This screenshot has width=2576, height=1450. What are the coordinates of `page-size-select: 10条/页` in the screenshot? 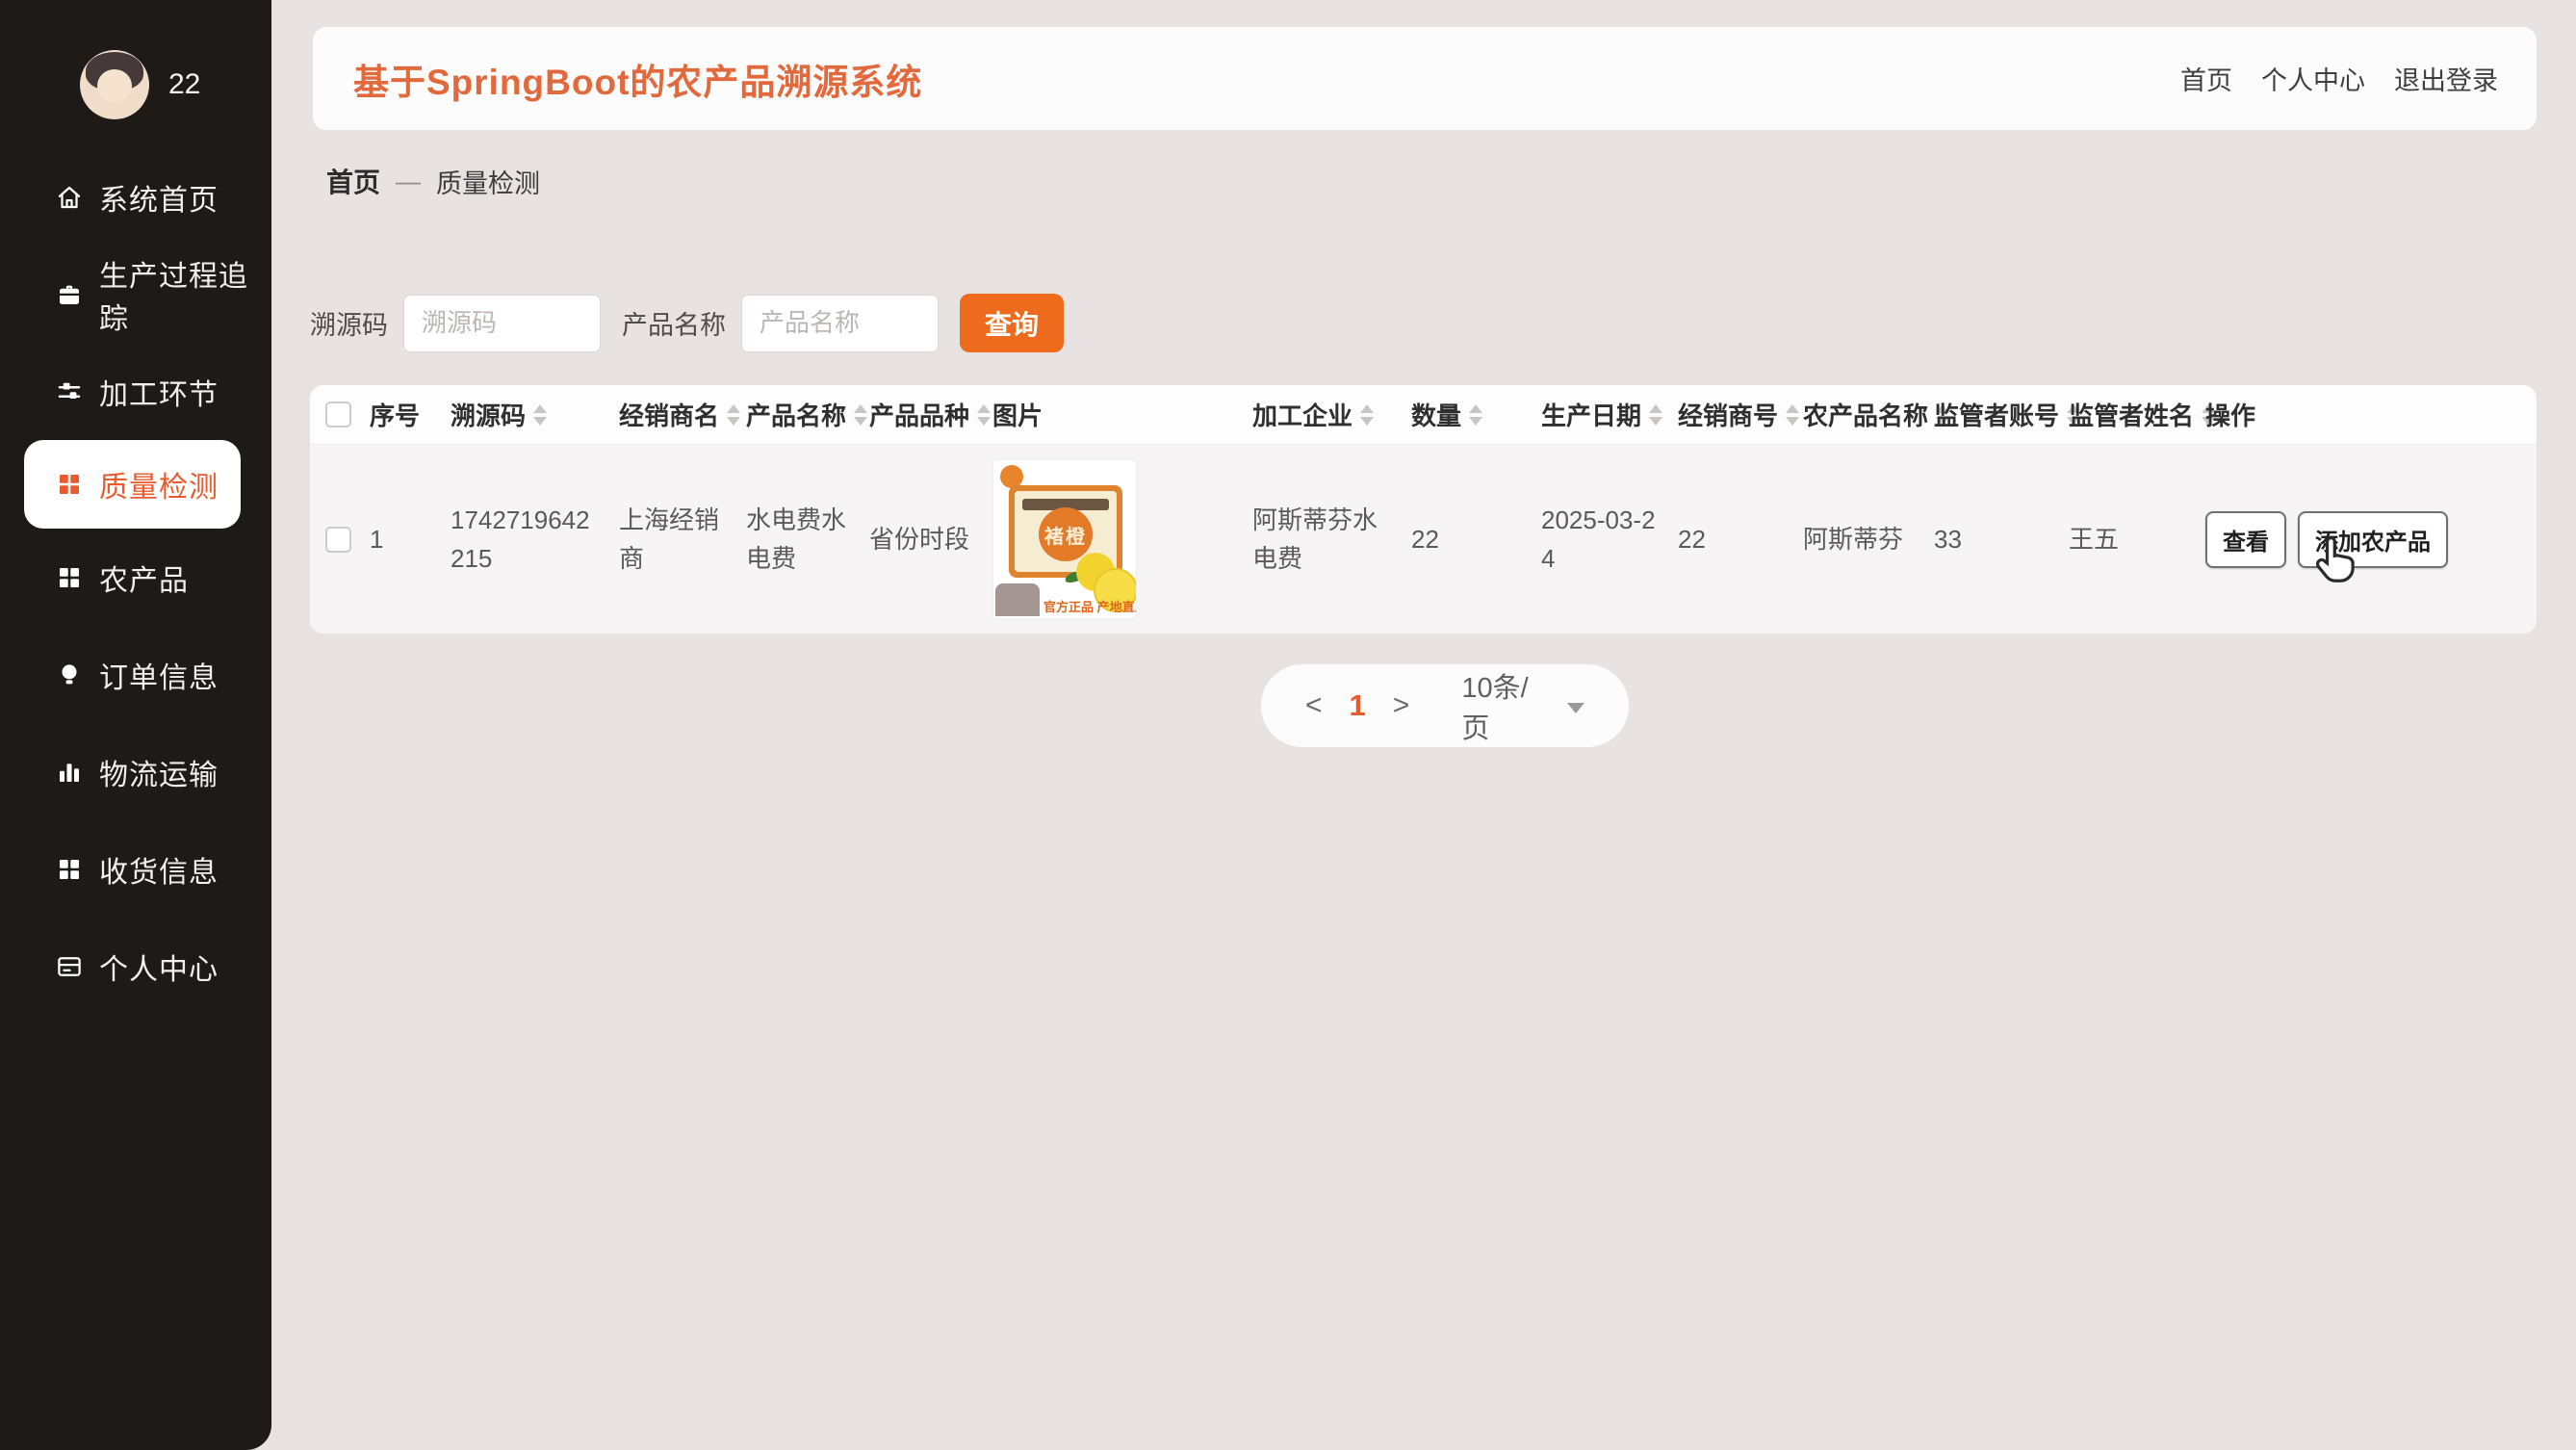 It's located at (1522, 705).